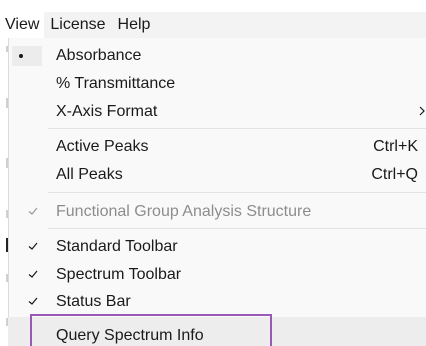 The height and width of the screenshot is (346, 426). I want to click on menu-item-label: Functional Group Analysis Structure, so click(184, 211).